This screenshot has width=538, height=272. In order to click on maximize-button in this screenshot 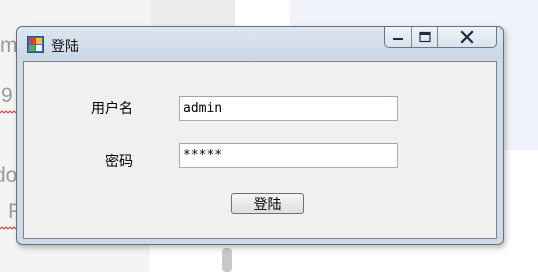, I will do `click(425, 37)`.